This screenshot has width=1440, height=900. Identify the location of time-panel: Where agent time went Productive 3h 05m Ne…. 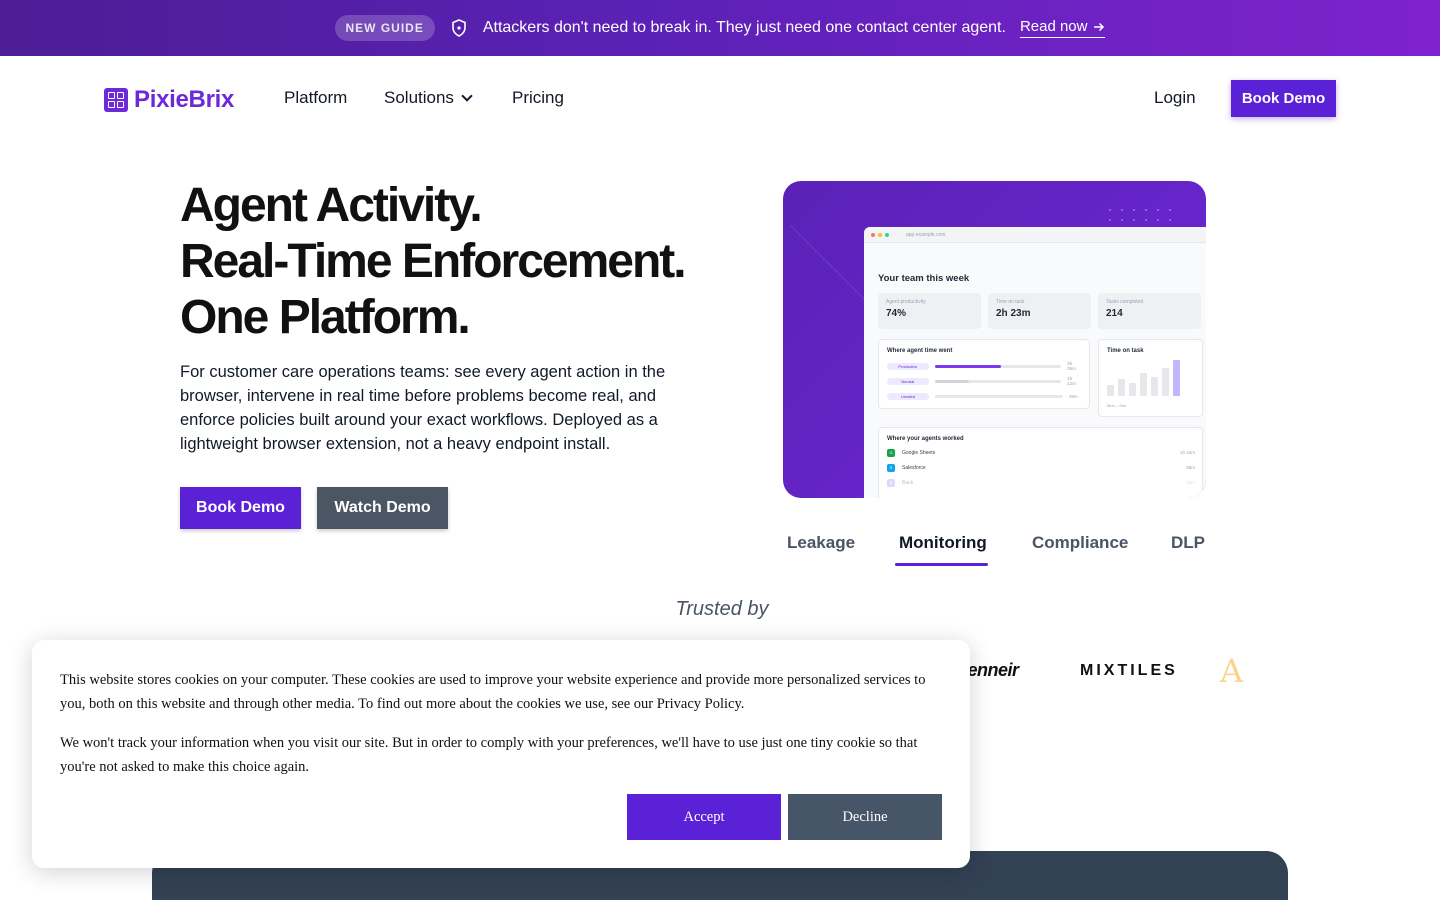
(984, 374).